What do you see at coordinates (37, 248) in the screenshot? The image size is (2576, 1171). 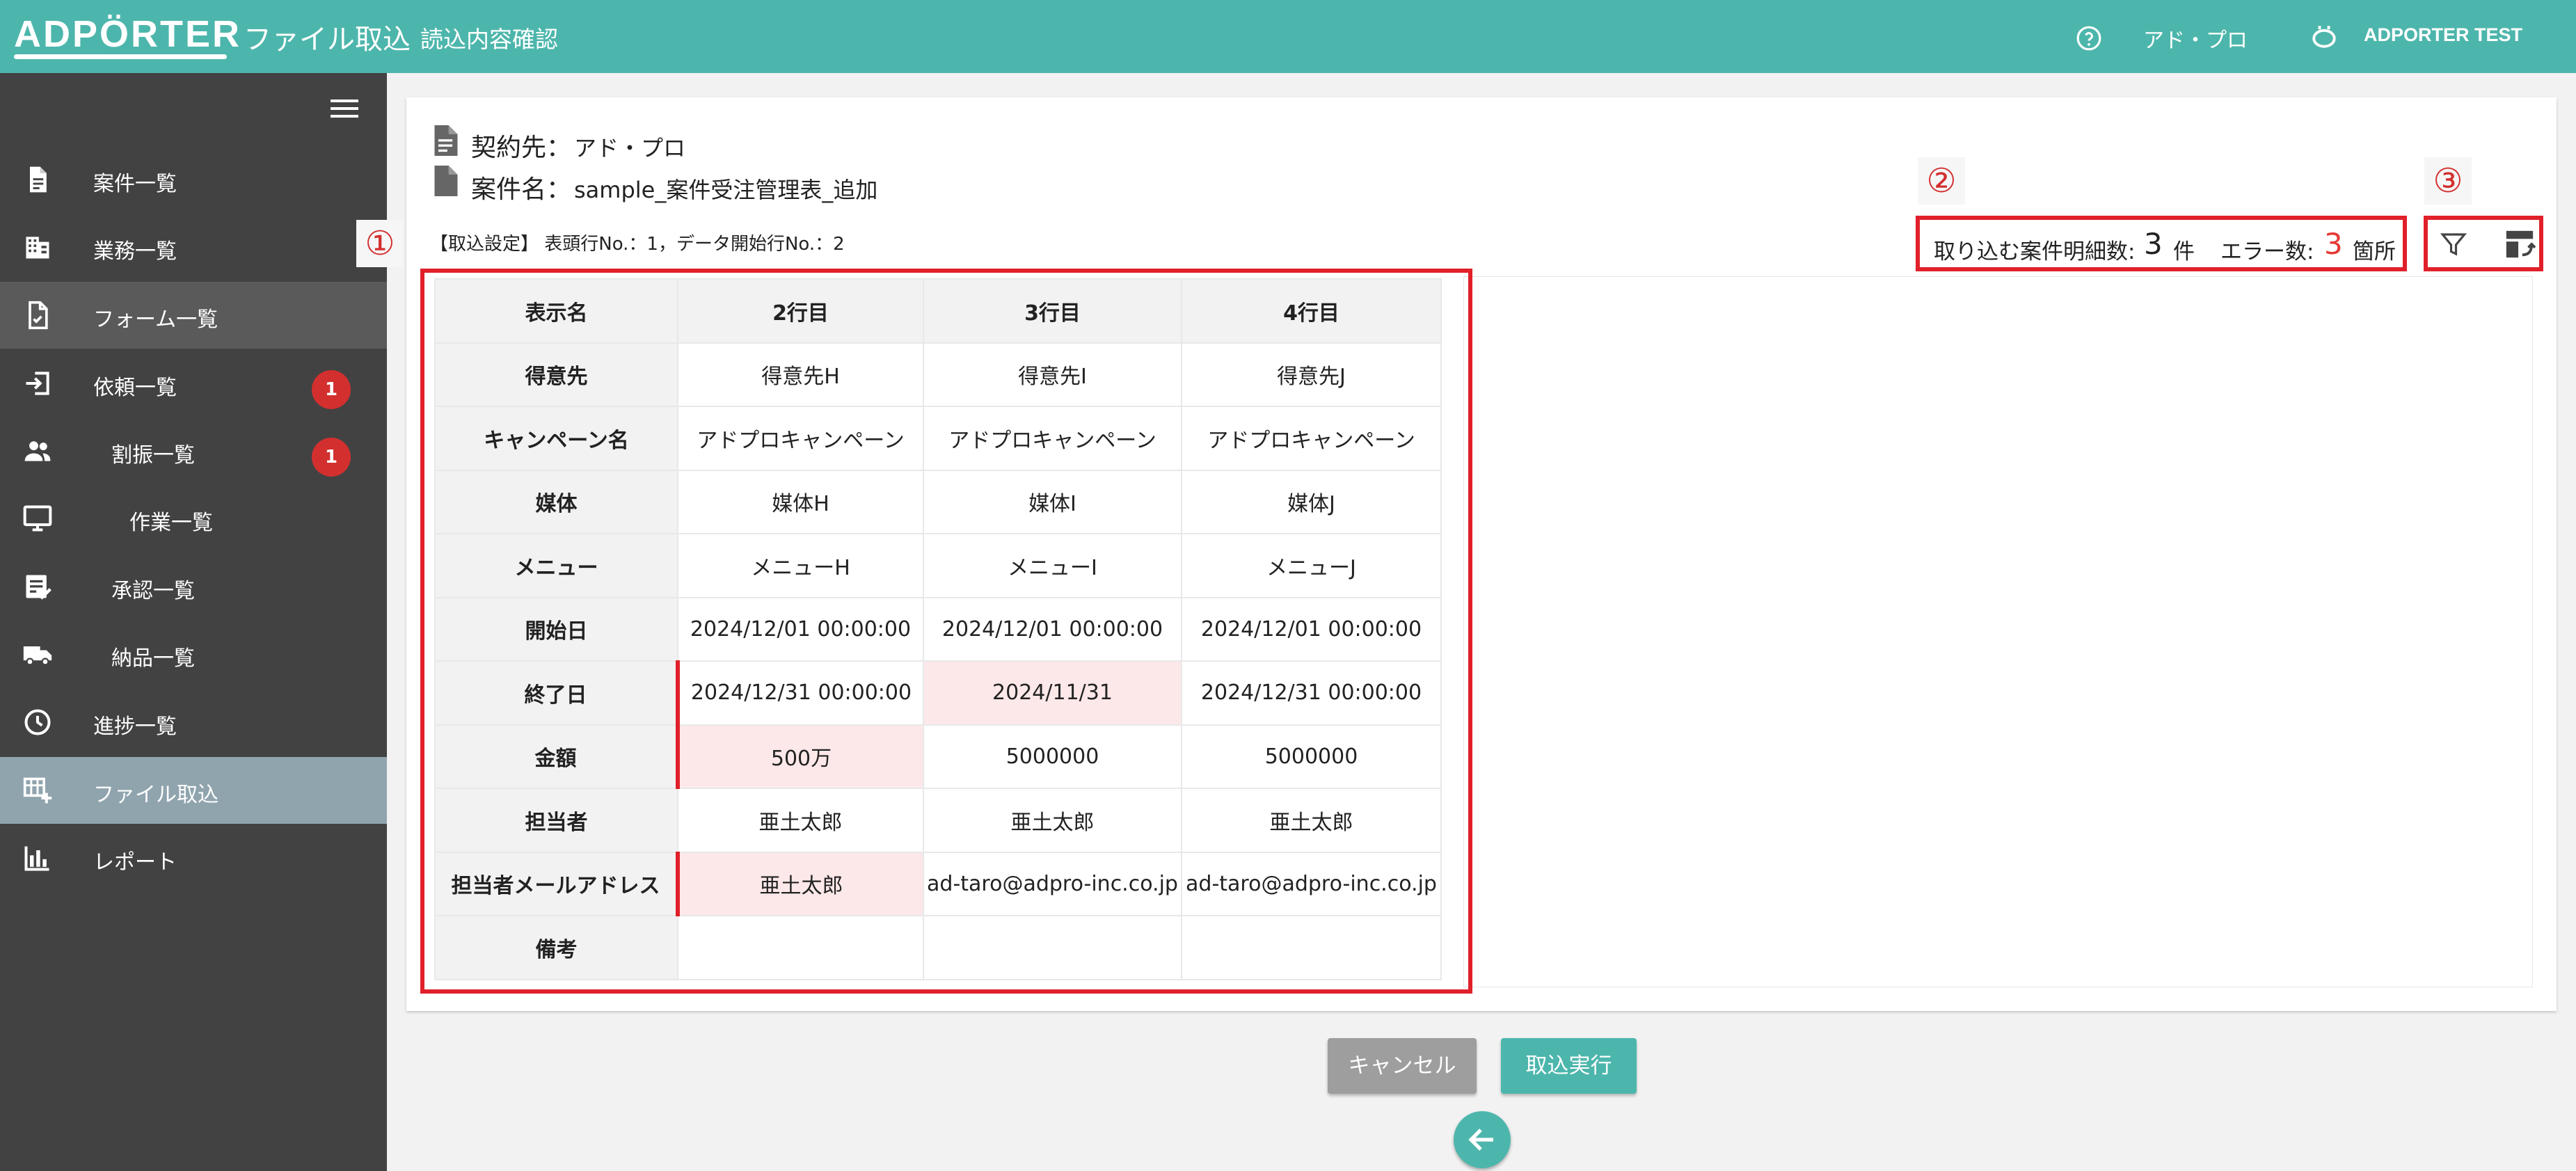 I see `building-icon` at bounding box center [37, 248].